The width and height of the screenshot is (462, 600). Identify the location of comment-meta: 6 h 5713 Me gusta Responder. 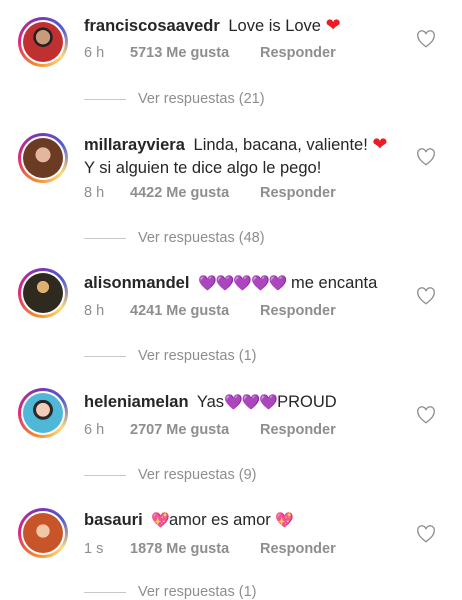
(210, 53).